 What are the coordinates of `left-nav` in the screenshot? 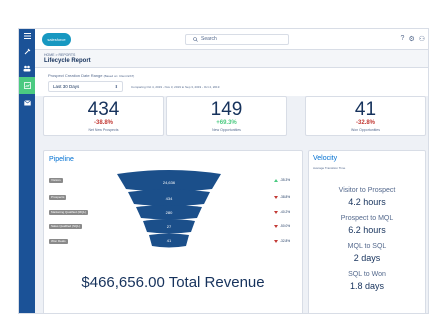 It's located at (27, 171).